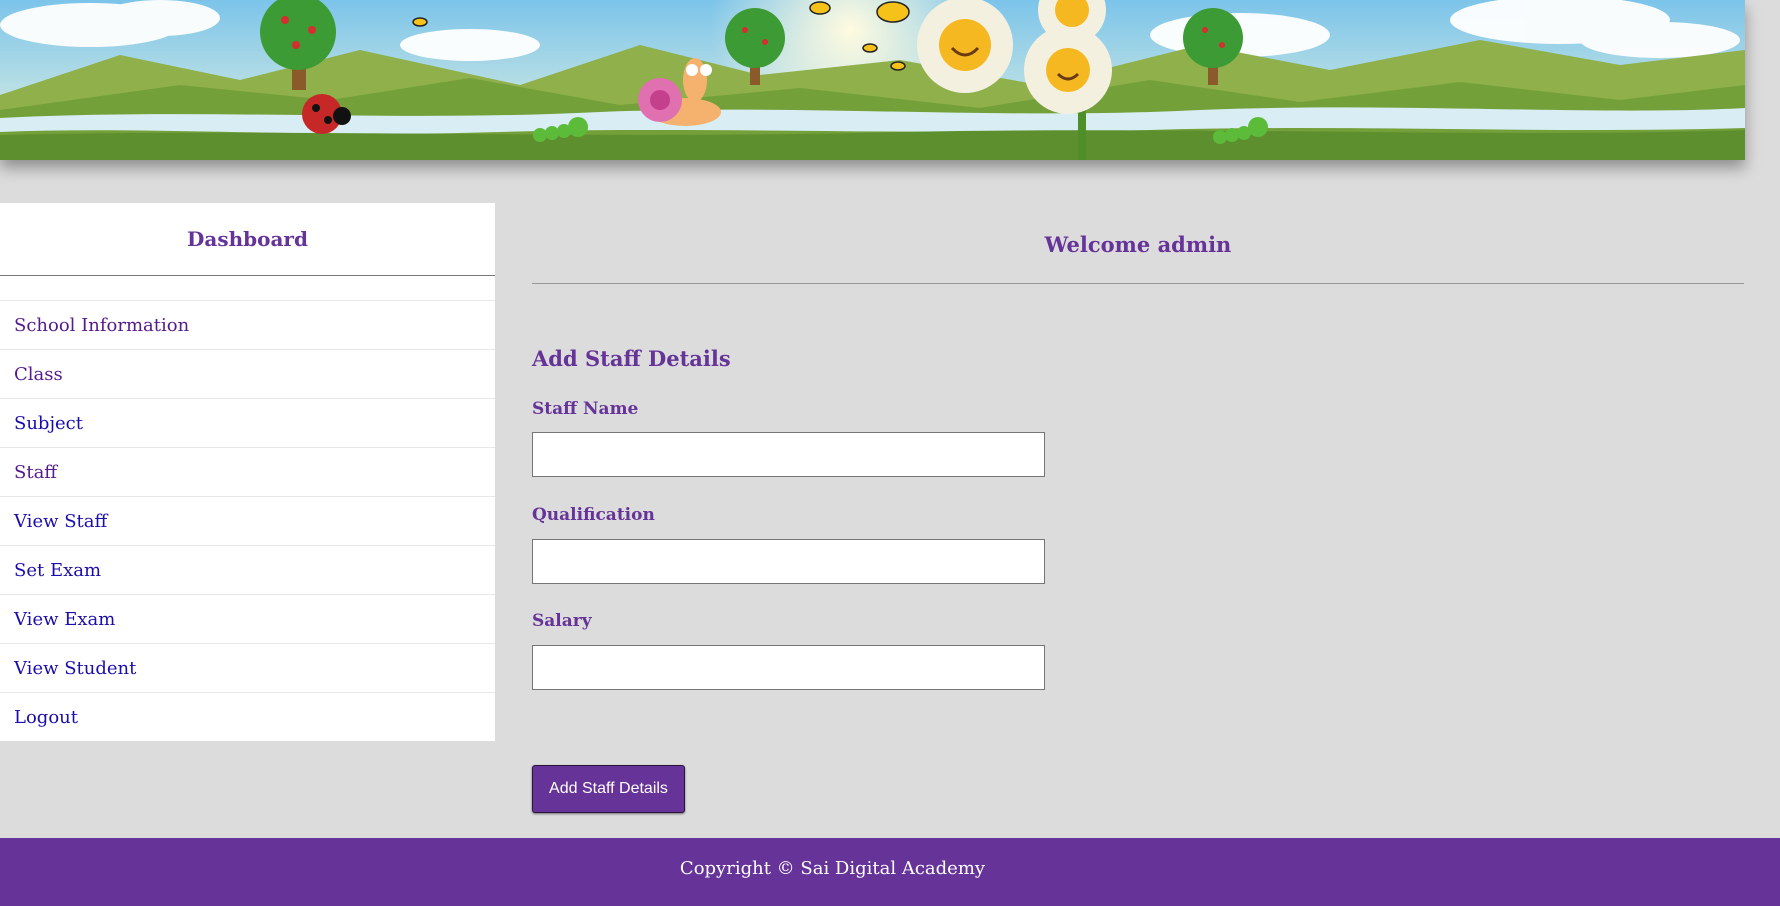 The height and width of the screenshot is (906, 1780). I want to click on sidebar-item-view-exam: View Exam, so click(247, 619).